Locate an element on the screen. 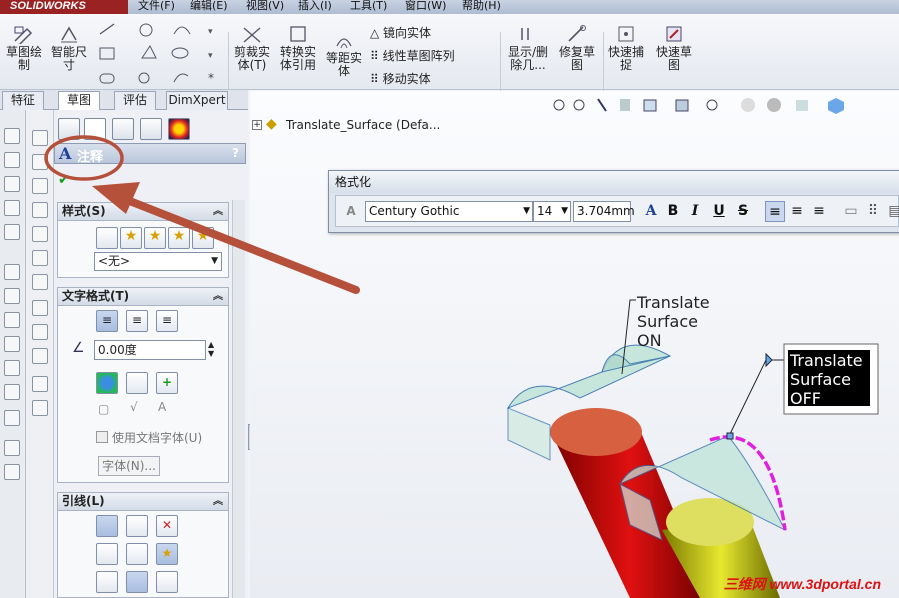 The width and height of the screenshot is (899, 598). highlight-circle is located at coordinates (84, 158).